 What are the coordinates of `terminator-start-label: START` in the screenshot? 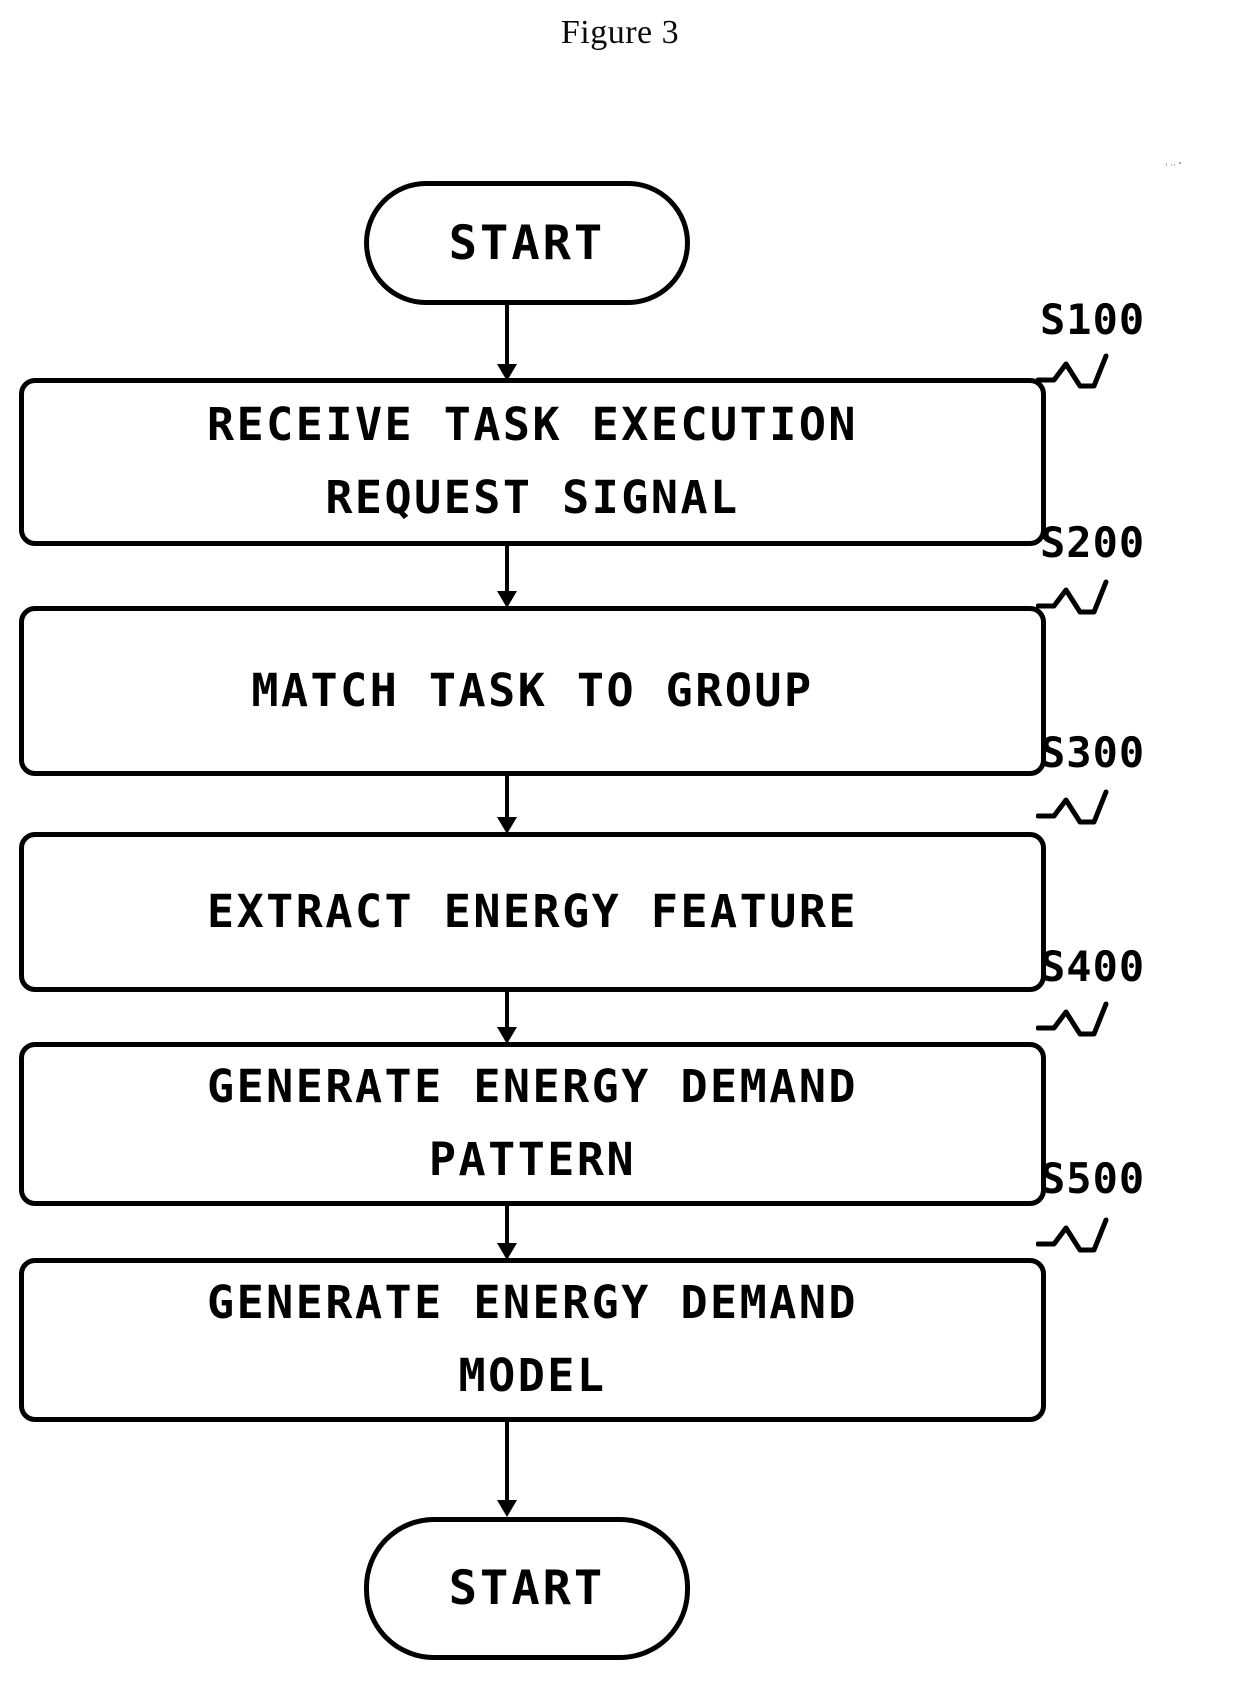 It's located at (527, 243).